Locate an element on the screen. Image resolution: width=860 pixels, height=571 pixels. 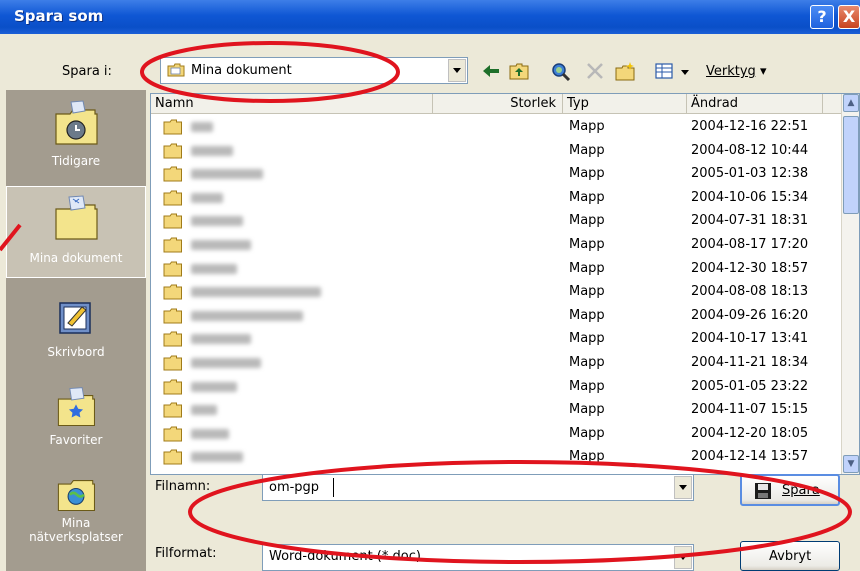
filename-input: om-pgp is located at coordinates (478, 487).